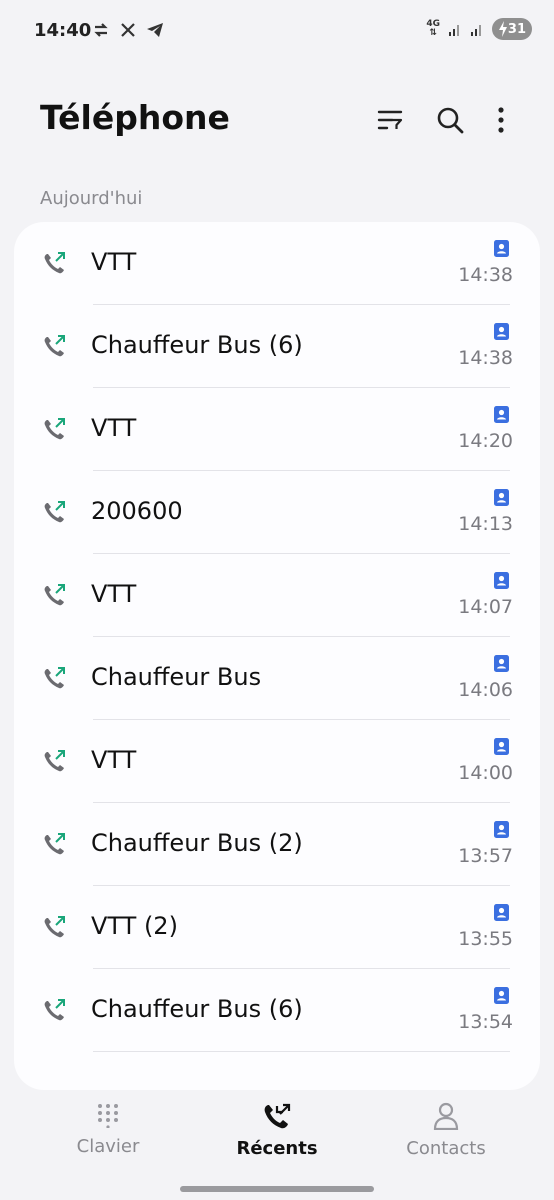  Describe the element at coordinates (155, 30) in the screenshot. I see `telegram-icon` at that location.